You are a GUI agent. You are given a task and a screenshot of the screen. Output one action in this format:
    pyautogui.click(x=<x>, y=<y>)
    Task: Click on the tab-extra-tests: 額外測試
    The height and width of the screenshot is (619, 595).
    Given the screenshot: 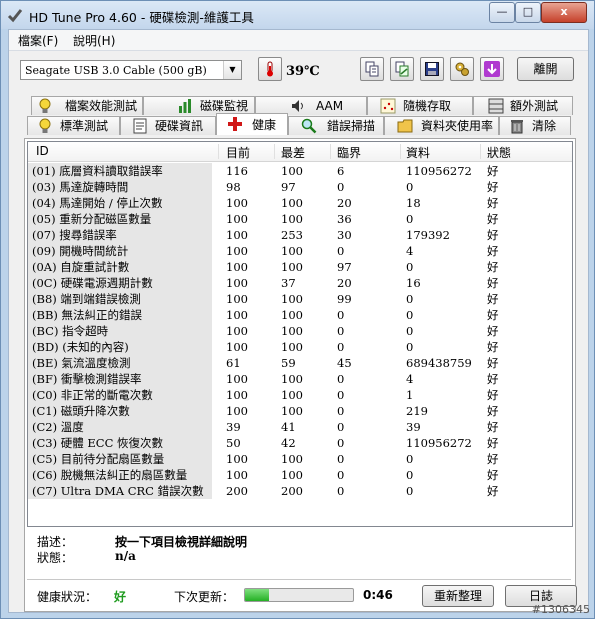 What is the action you would take?
    pyautogui.click(x=523, y=105)
    